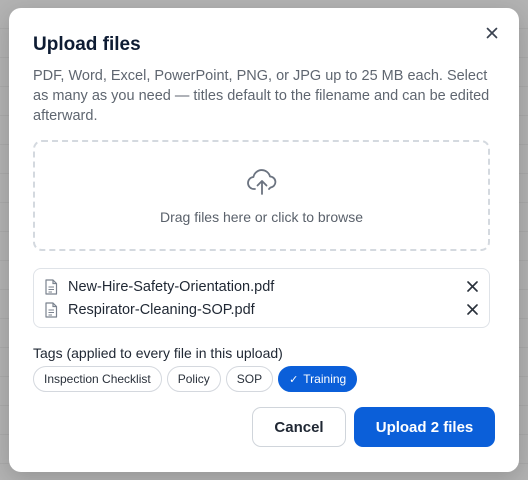  Describe the element at coordinates (261, 309) in the screenshot. I see `file-row: Respirator-Cleaning-SOP.pdf` at that location.